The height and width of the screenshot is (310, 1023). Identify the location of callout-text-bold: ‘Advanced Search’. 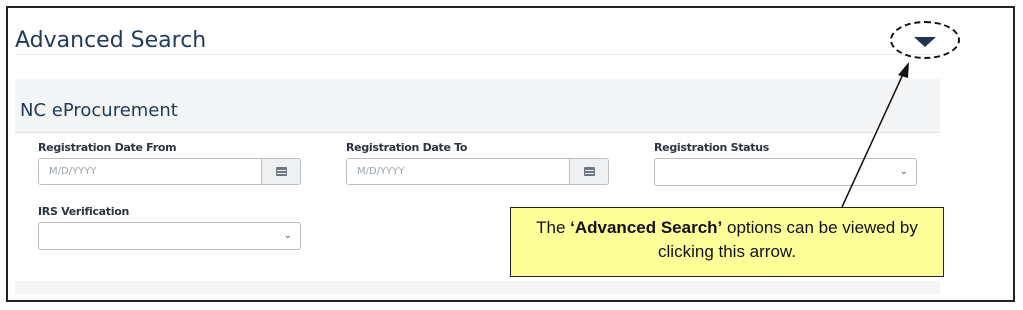
(646, 227).